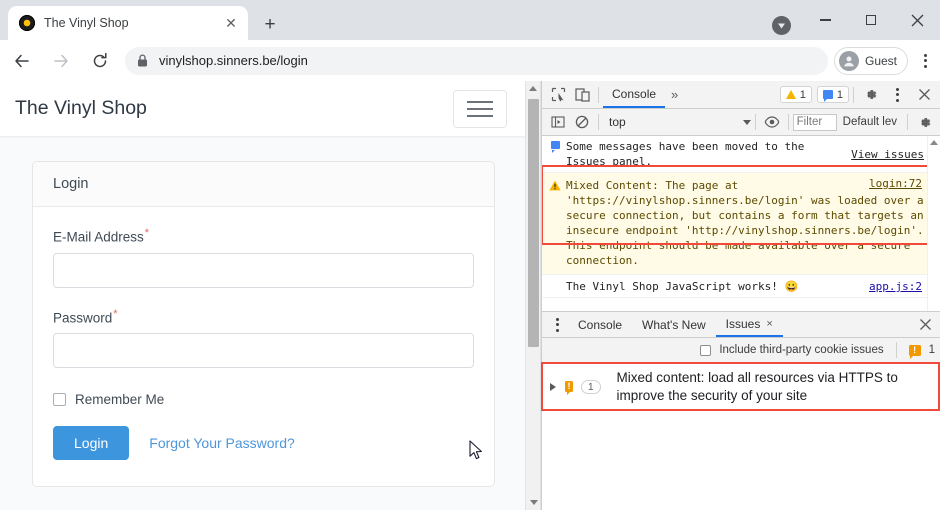  Describe the element at coordinates (600, 324) in the screenshot. I see `drawer-tab-console: Console` at that location.